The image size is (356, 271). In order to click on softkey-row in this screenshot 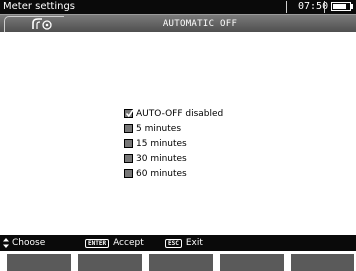, I will do `click(178, 261)`.